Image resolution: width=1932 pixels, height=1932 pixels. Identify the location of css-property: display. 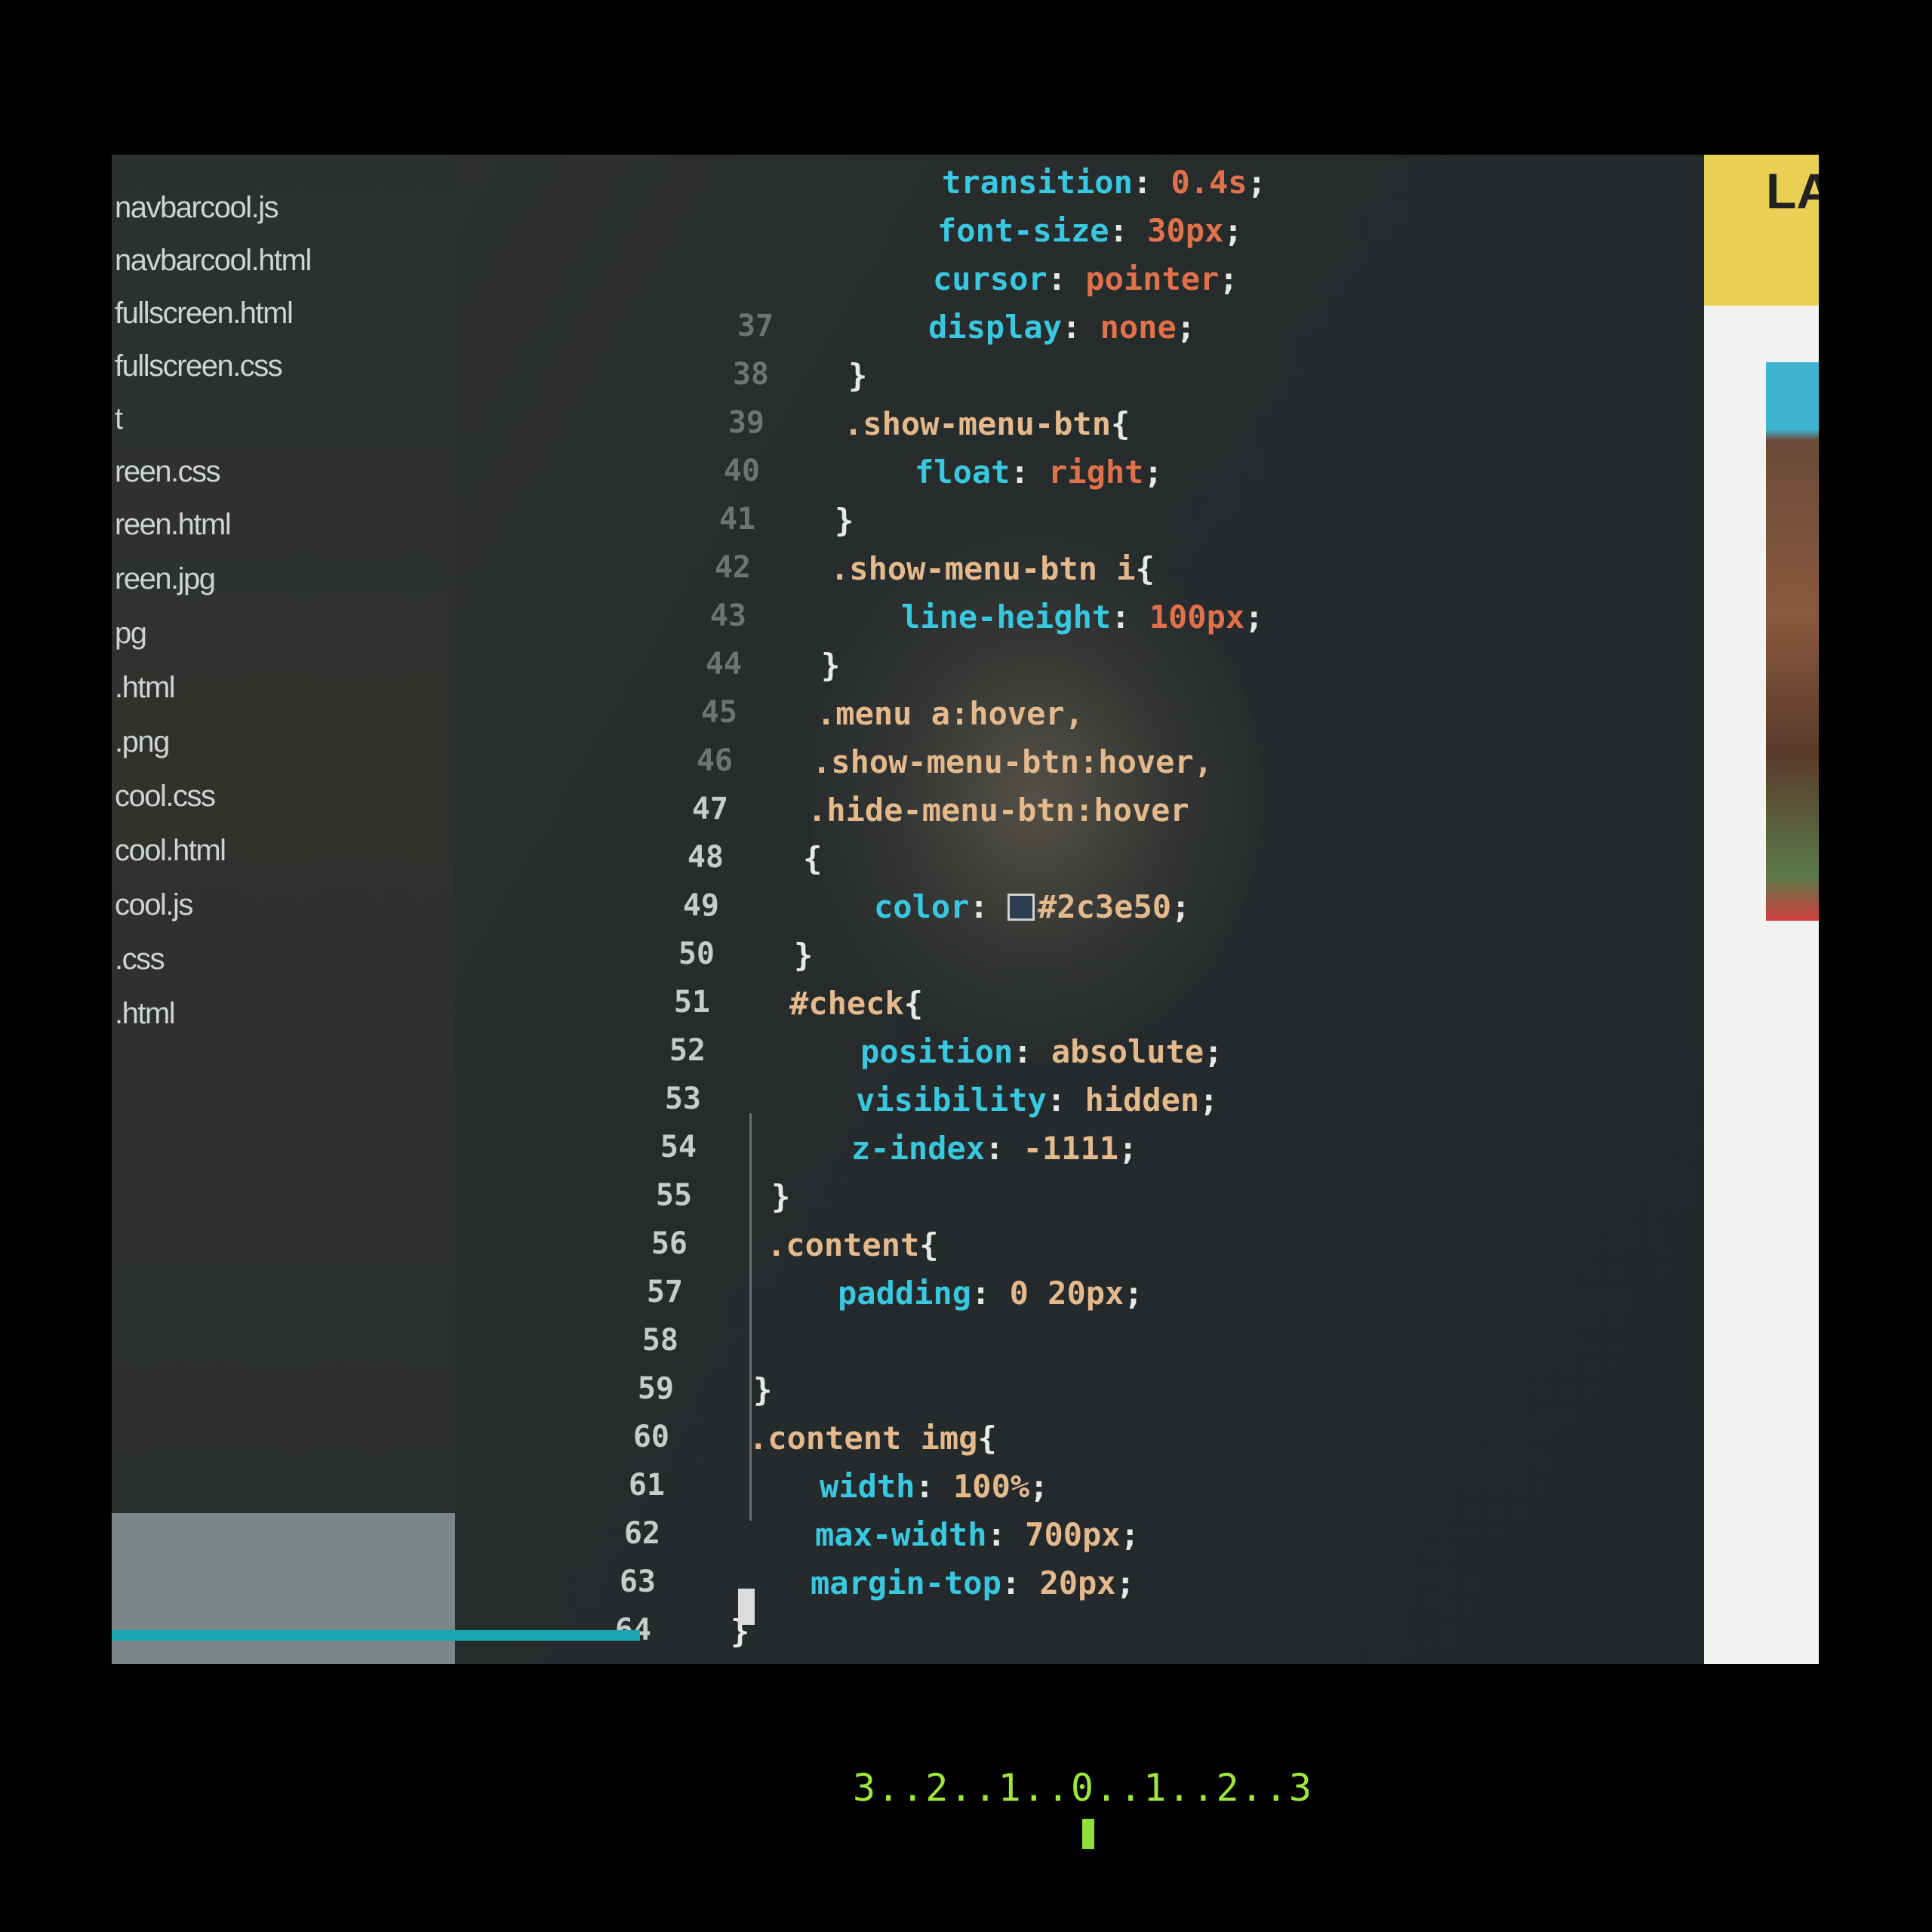
(995, 327).